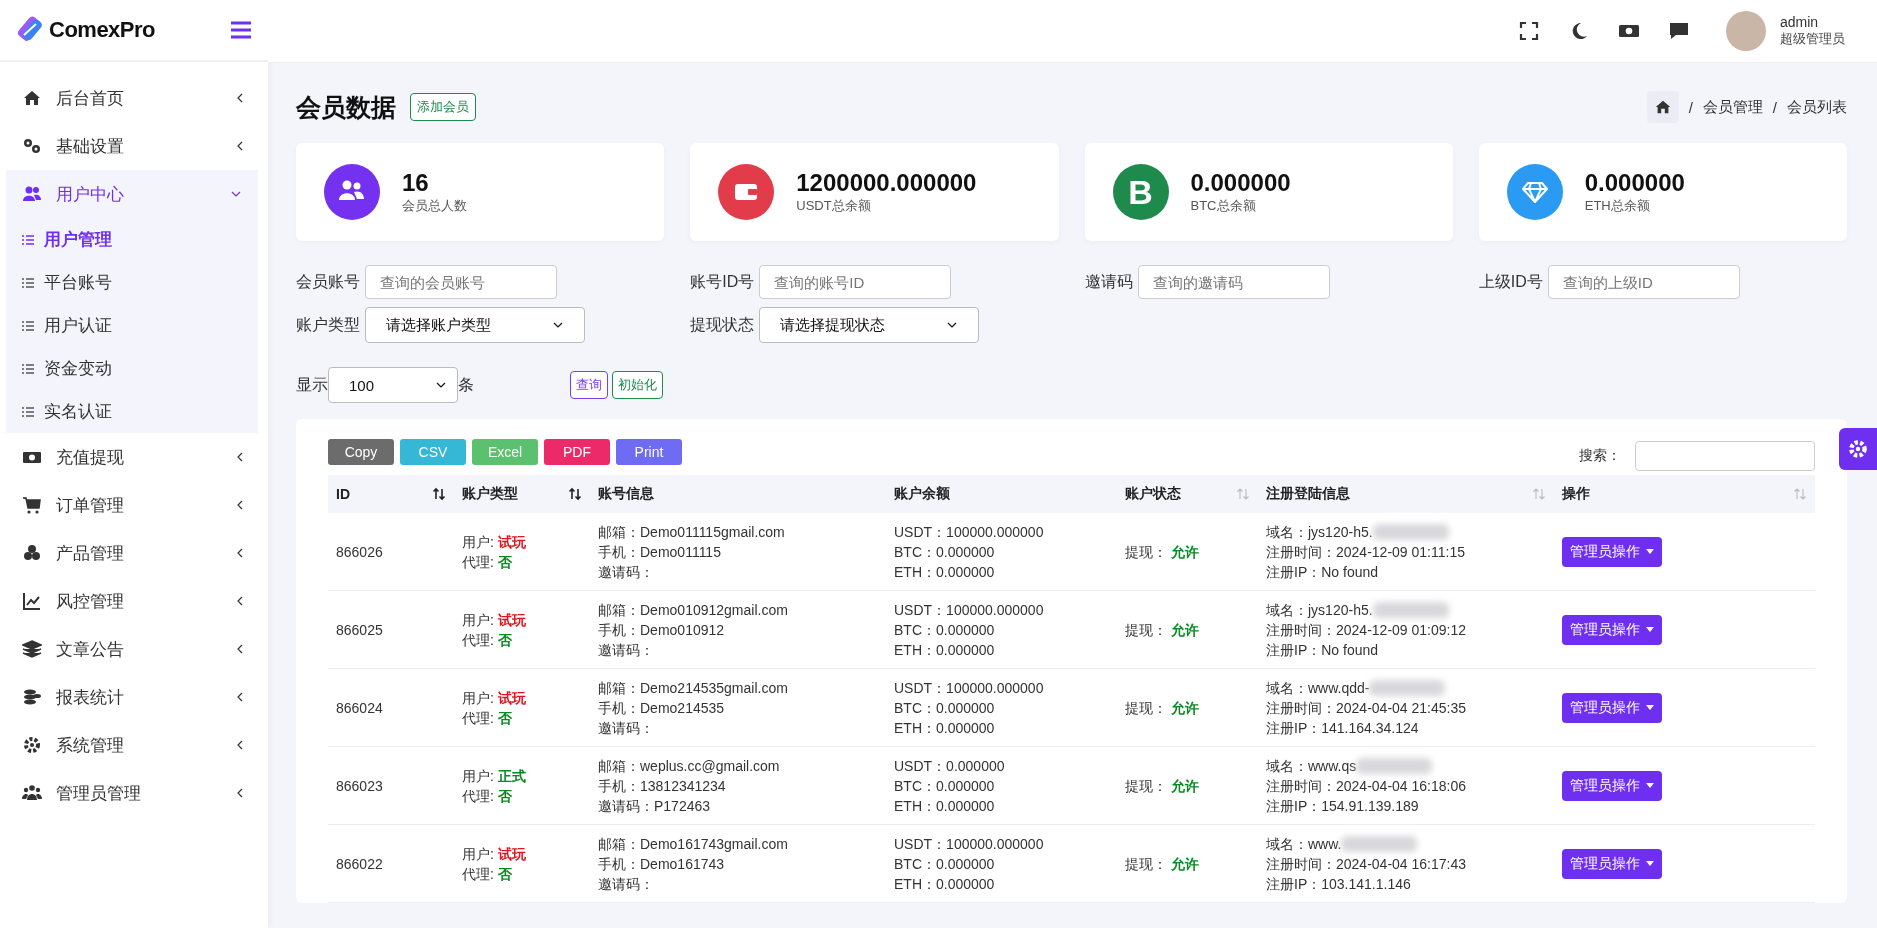  Describe the element at coordinates (1529, 31) in the screenshot. I see `fullscreen-icon` at that location.